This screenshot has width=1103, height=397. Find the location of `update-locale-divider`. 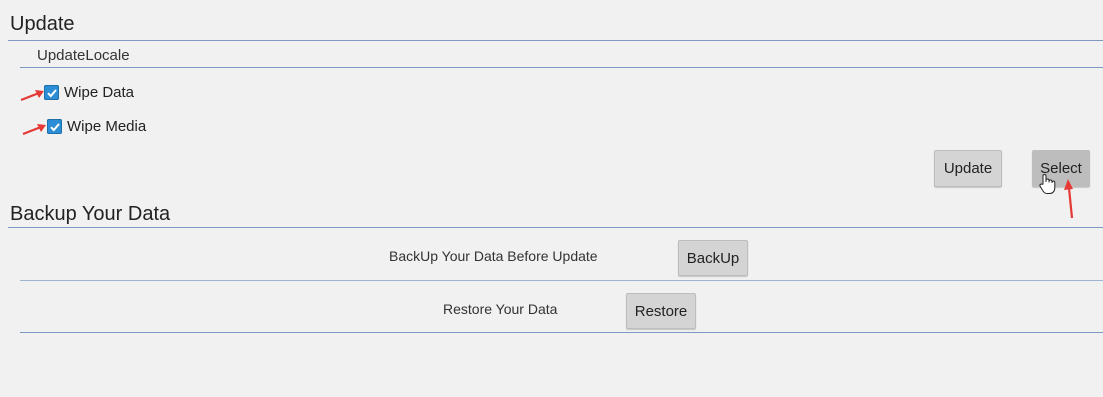

update-locale-divider is located at coordinates (561, 67).